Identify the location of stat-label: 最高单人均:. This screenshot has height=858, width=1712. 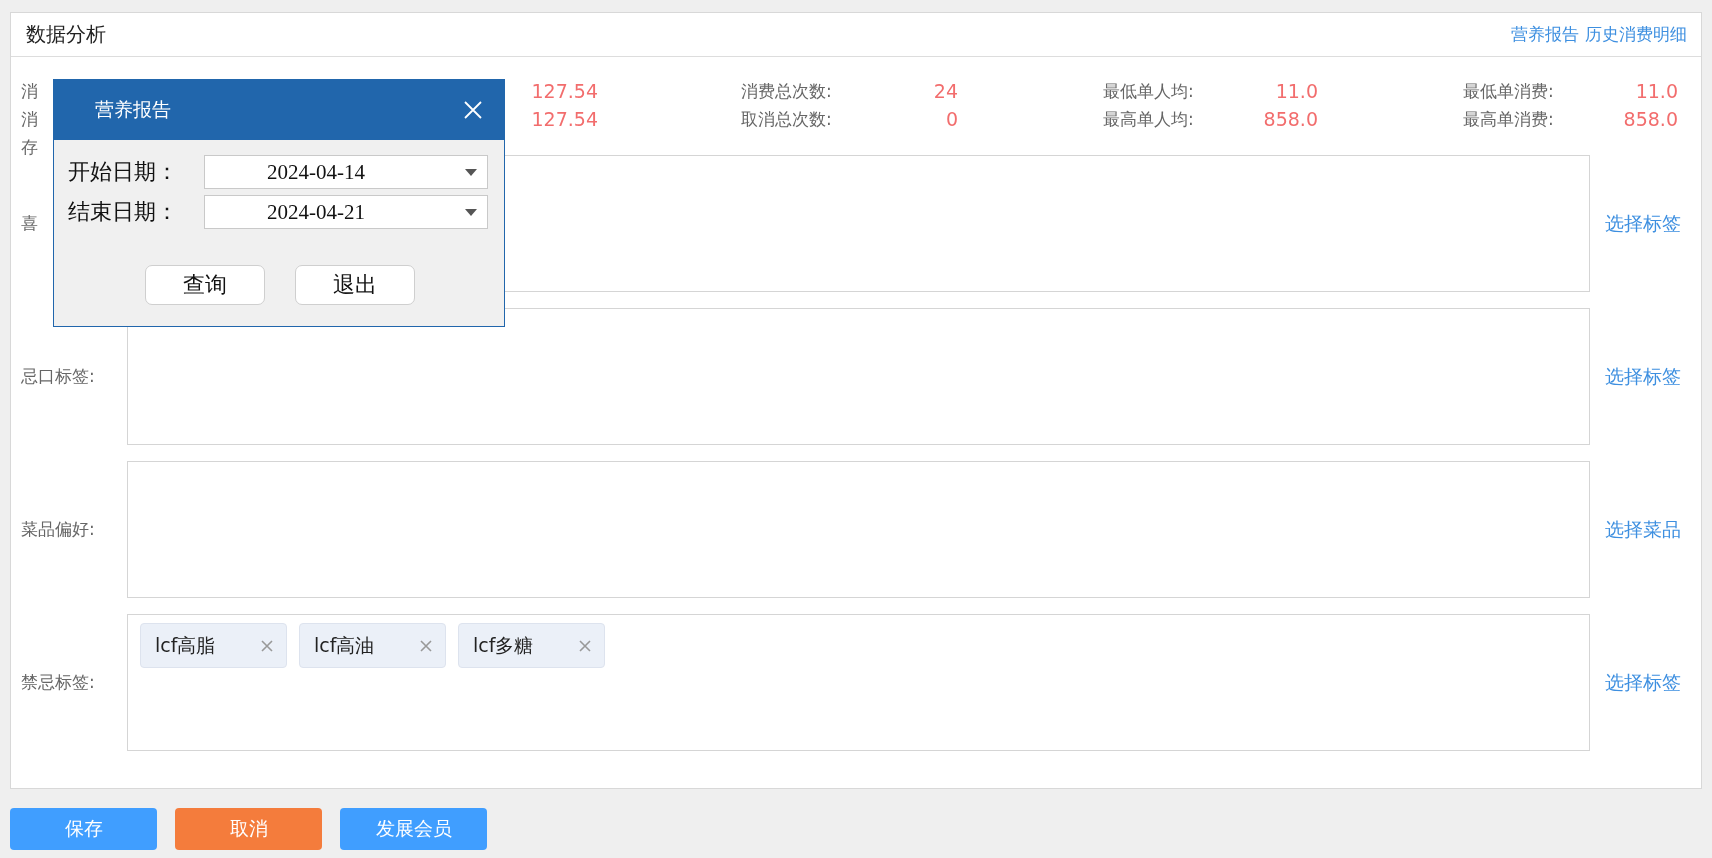
(1148, 119).